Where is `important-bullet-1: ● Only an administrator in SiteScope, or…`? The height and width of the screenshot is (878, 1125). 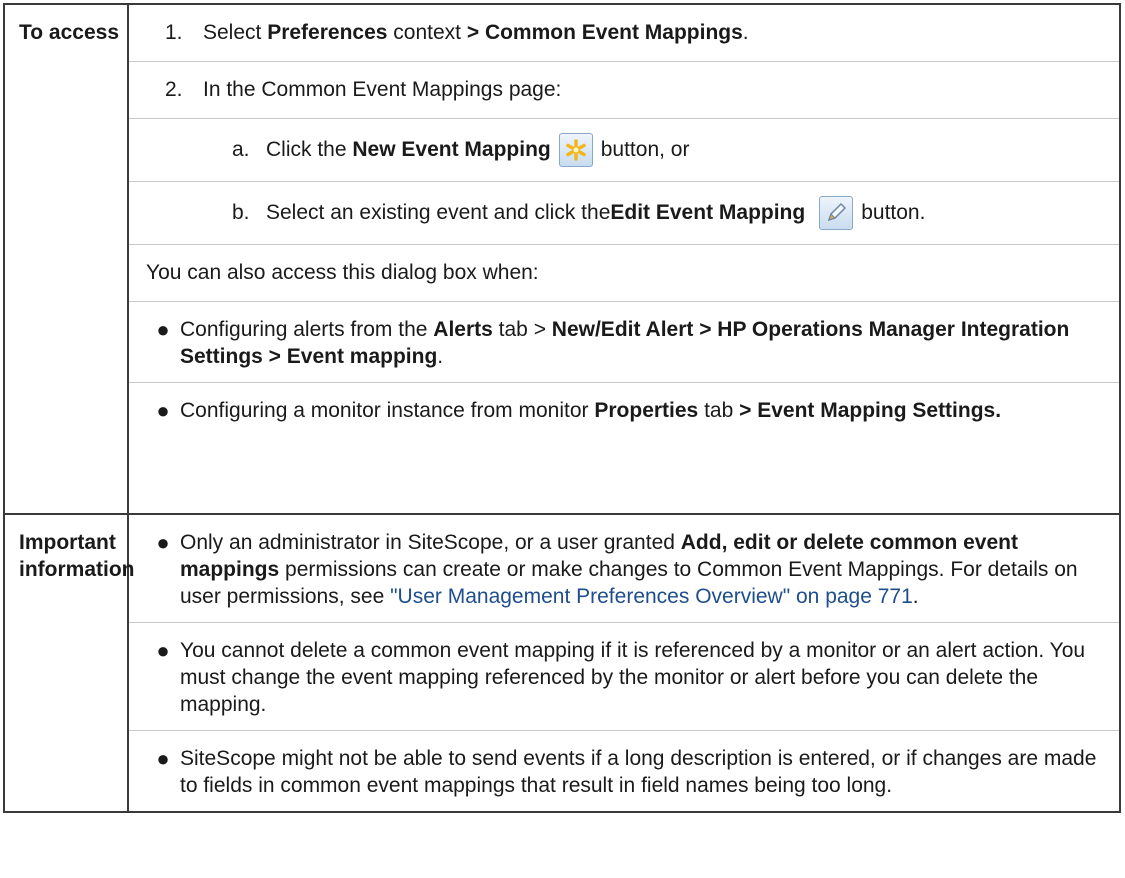
important-bullet-1: ● Only an administrator in SiteScope, or… is located at coordinates (624, 569).